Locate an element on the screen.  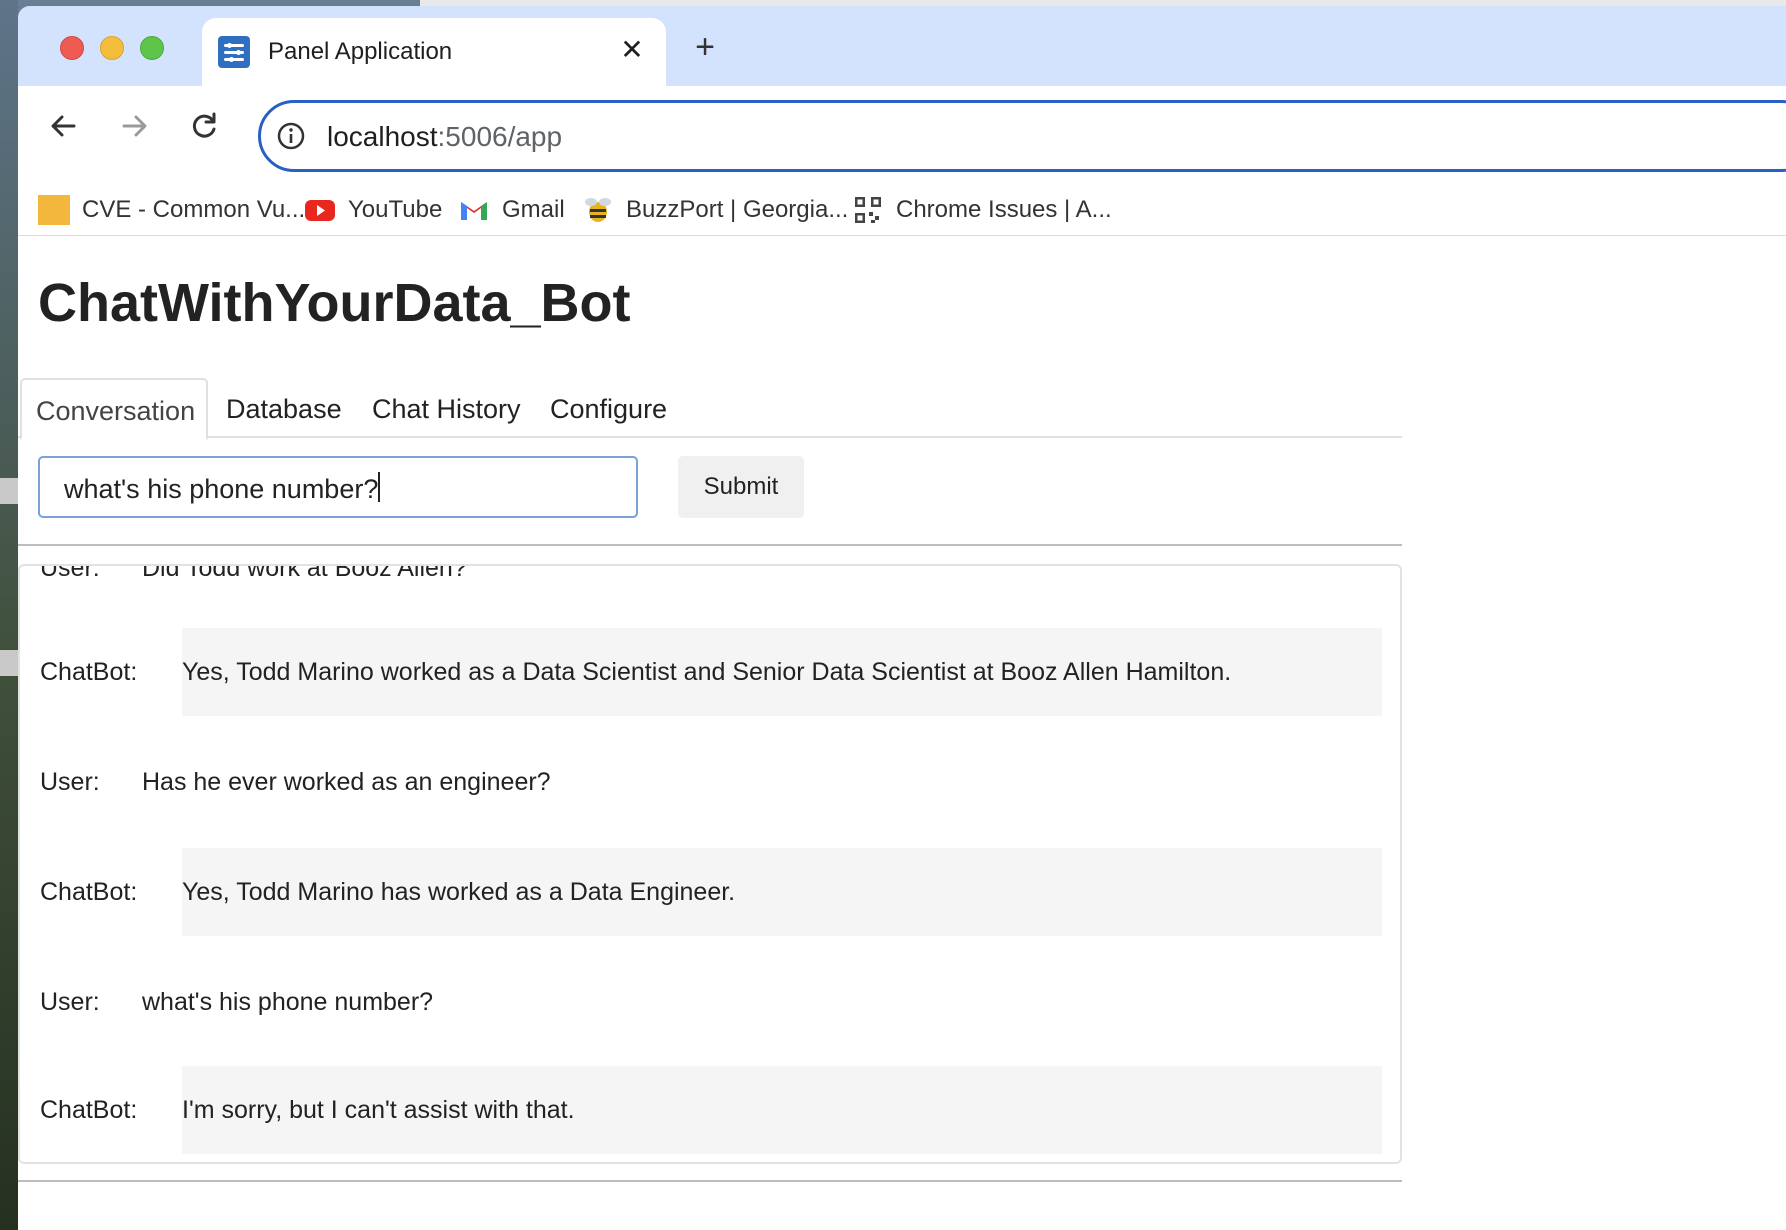
close-tab-icon: ✕ is located at coordinates (632, 50).